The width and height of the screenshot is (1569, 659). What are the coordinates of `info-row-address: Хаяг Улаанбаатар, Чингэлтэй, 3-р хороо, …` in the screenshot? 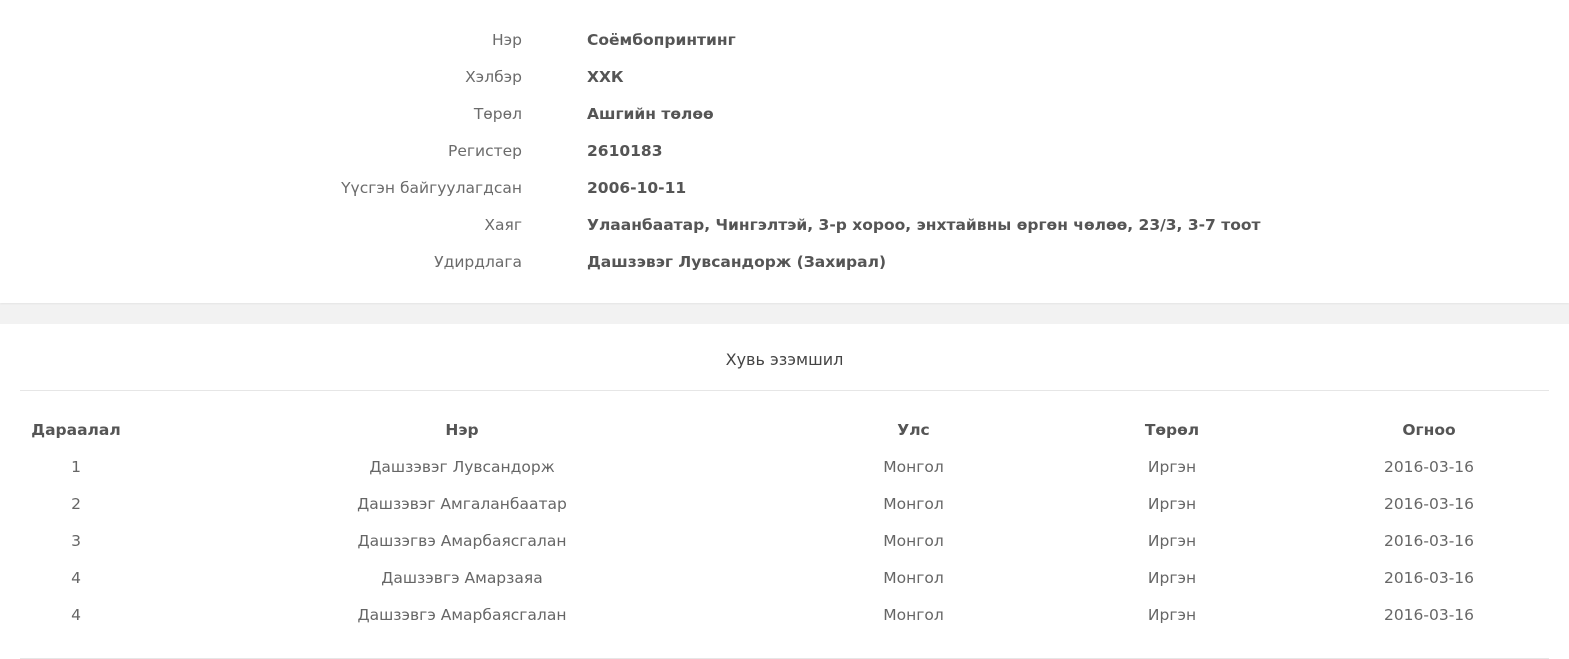 It's located at (784, 232).